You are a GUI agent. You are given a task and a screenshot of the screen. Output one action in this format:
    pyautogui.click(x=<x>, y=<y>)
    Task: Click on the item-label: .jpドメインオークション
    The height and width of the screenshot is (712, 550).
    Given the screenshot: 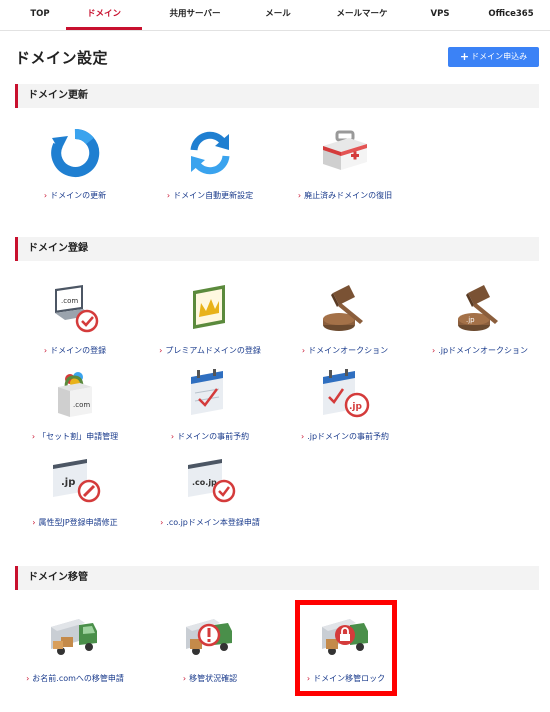 What is the action you would take?
    pyautogui.click(x=483, y=350)
    